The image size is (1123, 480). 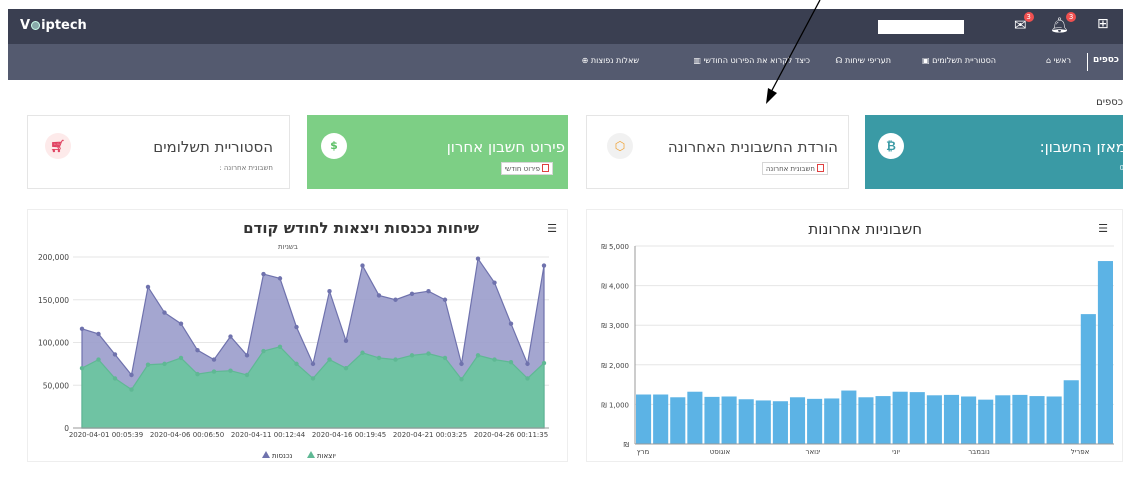 I want to click on legend-outgoing-label: יוצאות, so click(x=326, y=456).